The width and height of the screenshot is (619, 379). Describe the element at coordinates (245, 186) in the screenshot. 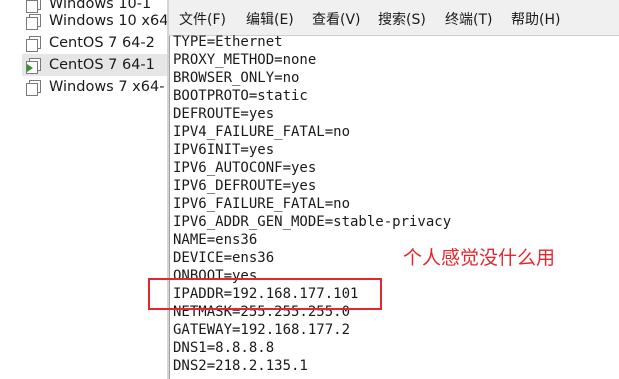

I see `config-line: IPV6_DEFROUTE=yes` at that location.